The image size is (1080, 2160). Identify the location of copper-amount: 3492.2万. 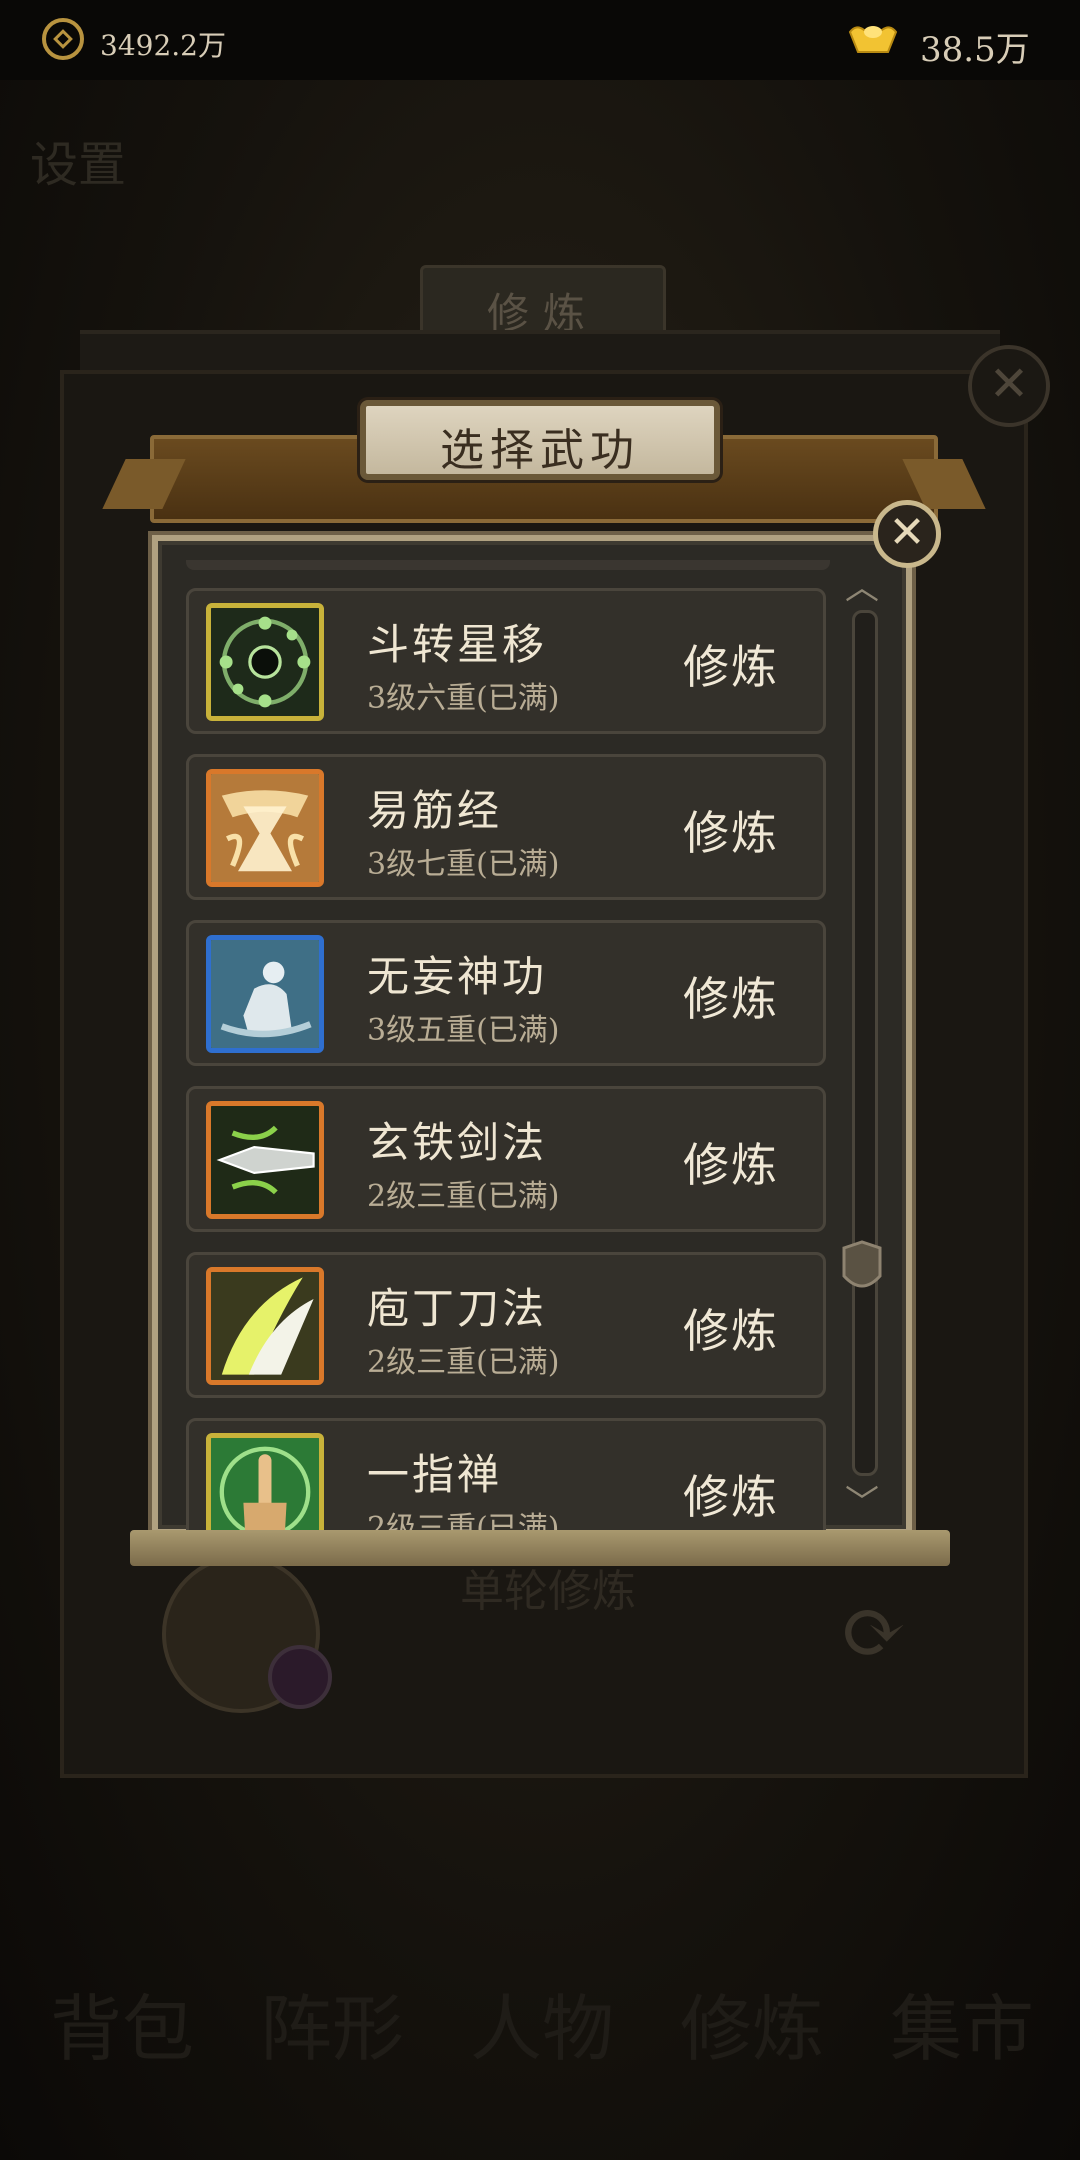
(163, 45).